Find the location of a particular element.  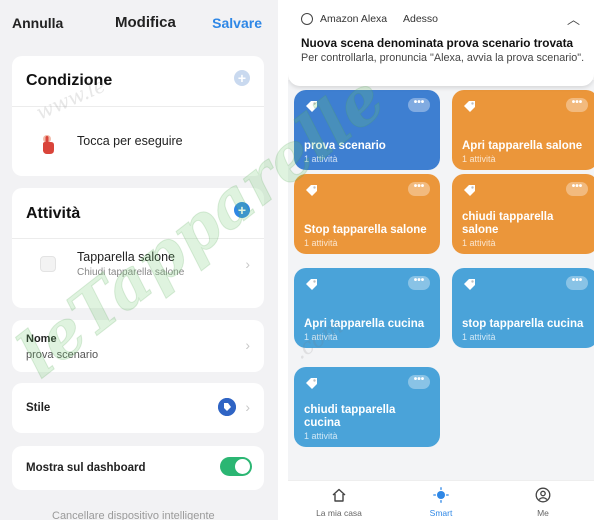

tap-to-run-item: Tocca per eseguire is located at coordinates (130, 141).